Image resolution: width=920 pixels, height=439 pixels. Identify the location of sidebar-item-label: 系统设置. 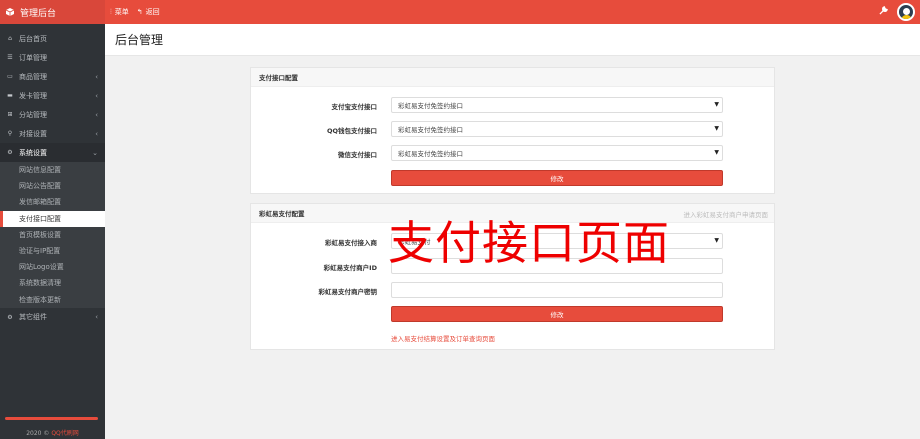
(33, 152).